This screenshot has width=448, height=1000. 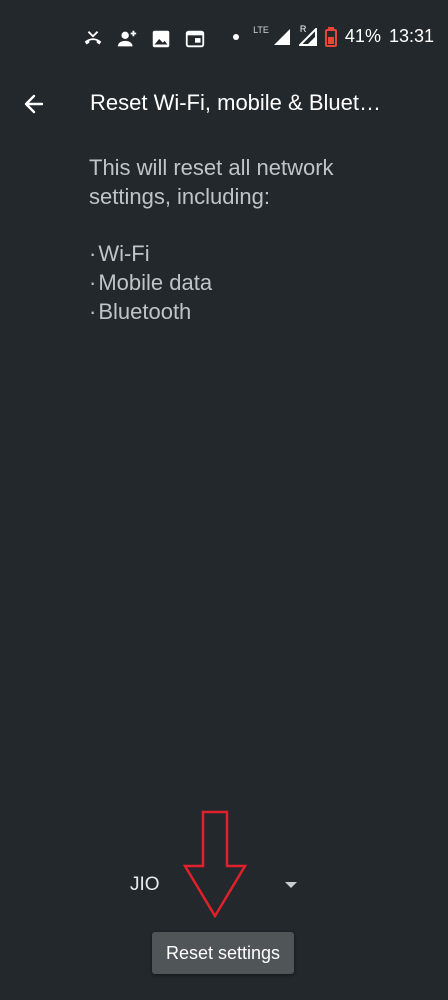 I want to click on calendar-icon, so click(x=195, y=39).